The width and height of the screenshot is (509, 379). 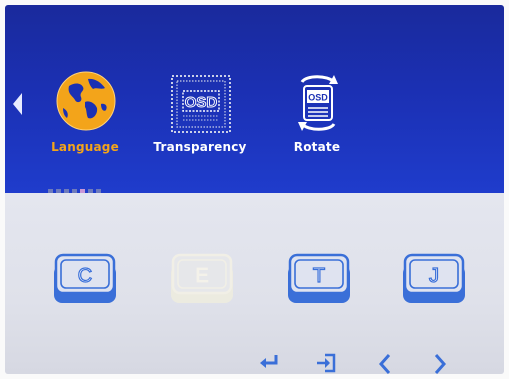 I want to click on right-icon, so click(x=440, y=363).